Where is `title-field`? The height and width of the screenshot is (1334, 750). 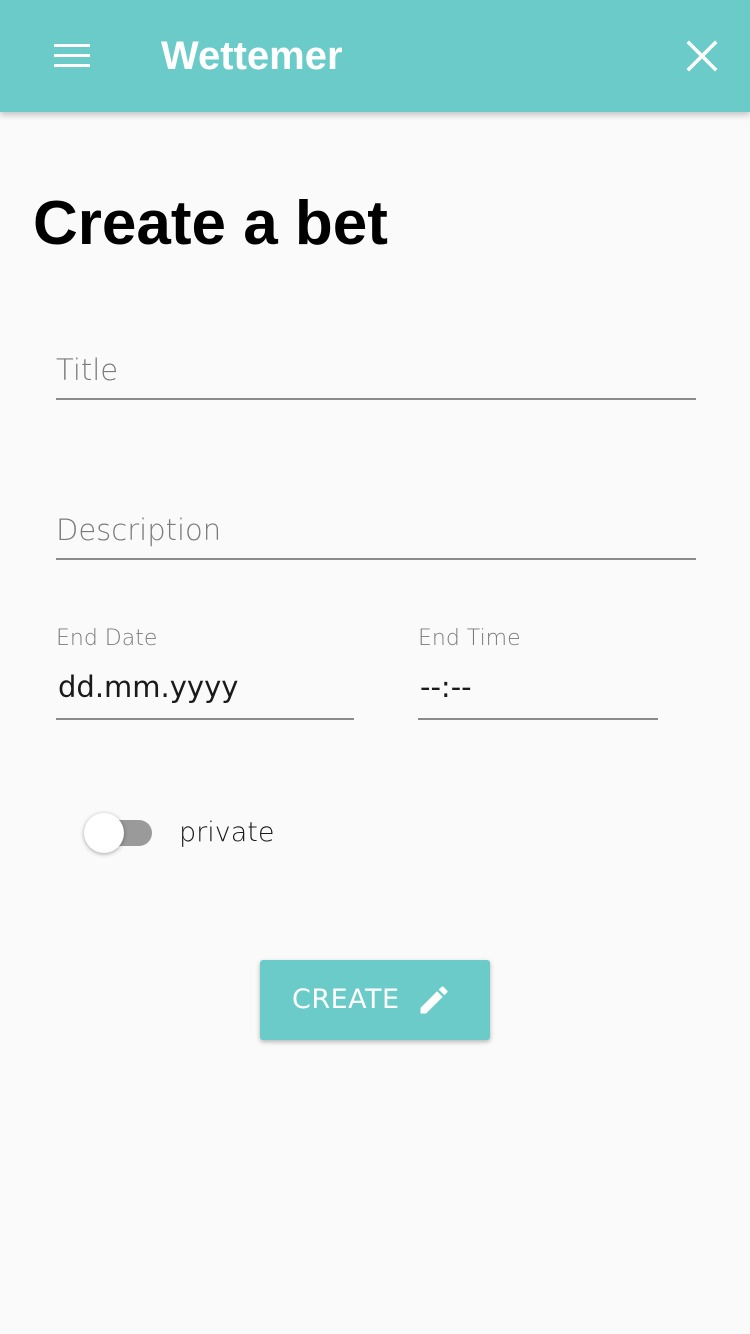
title-field is located at coordinates (376, 371).